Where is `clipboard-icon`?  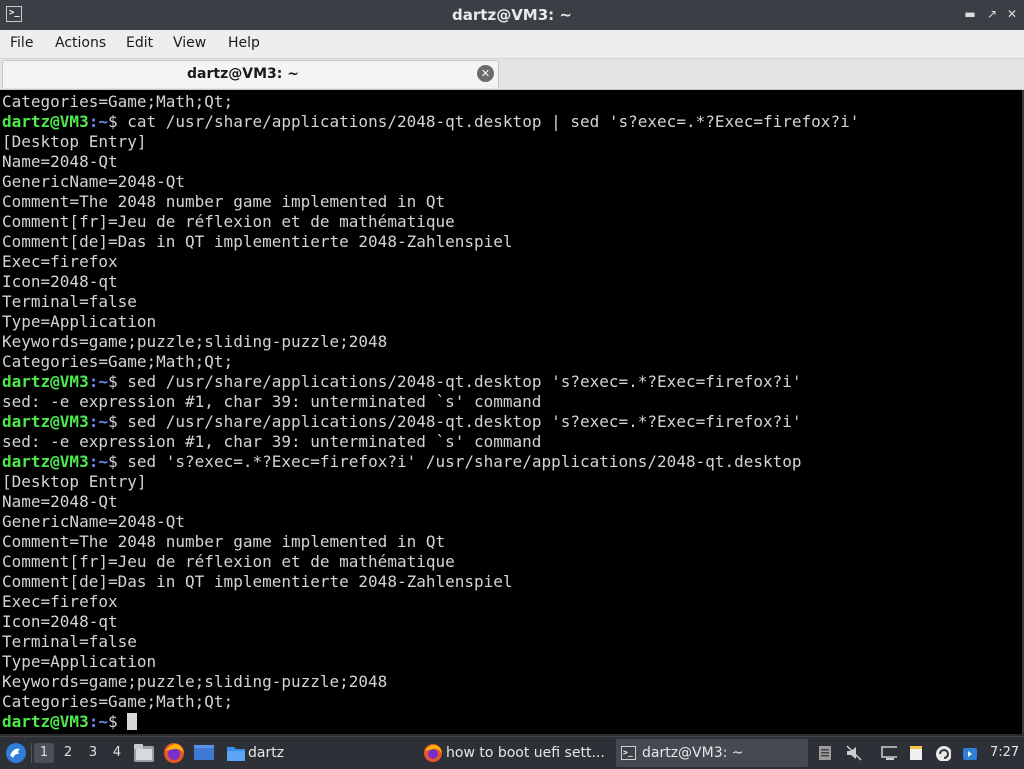 clipboard-icon is located at coordinates (825, 753).